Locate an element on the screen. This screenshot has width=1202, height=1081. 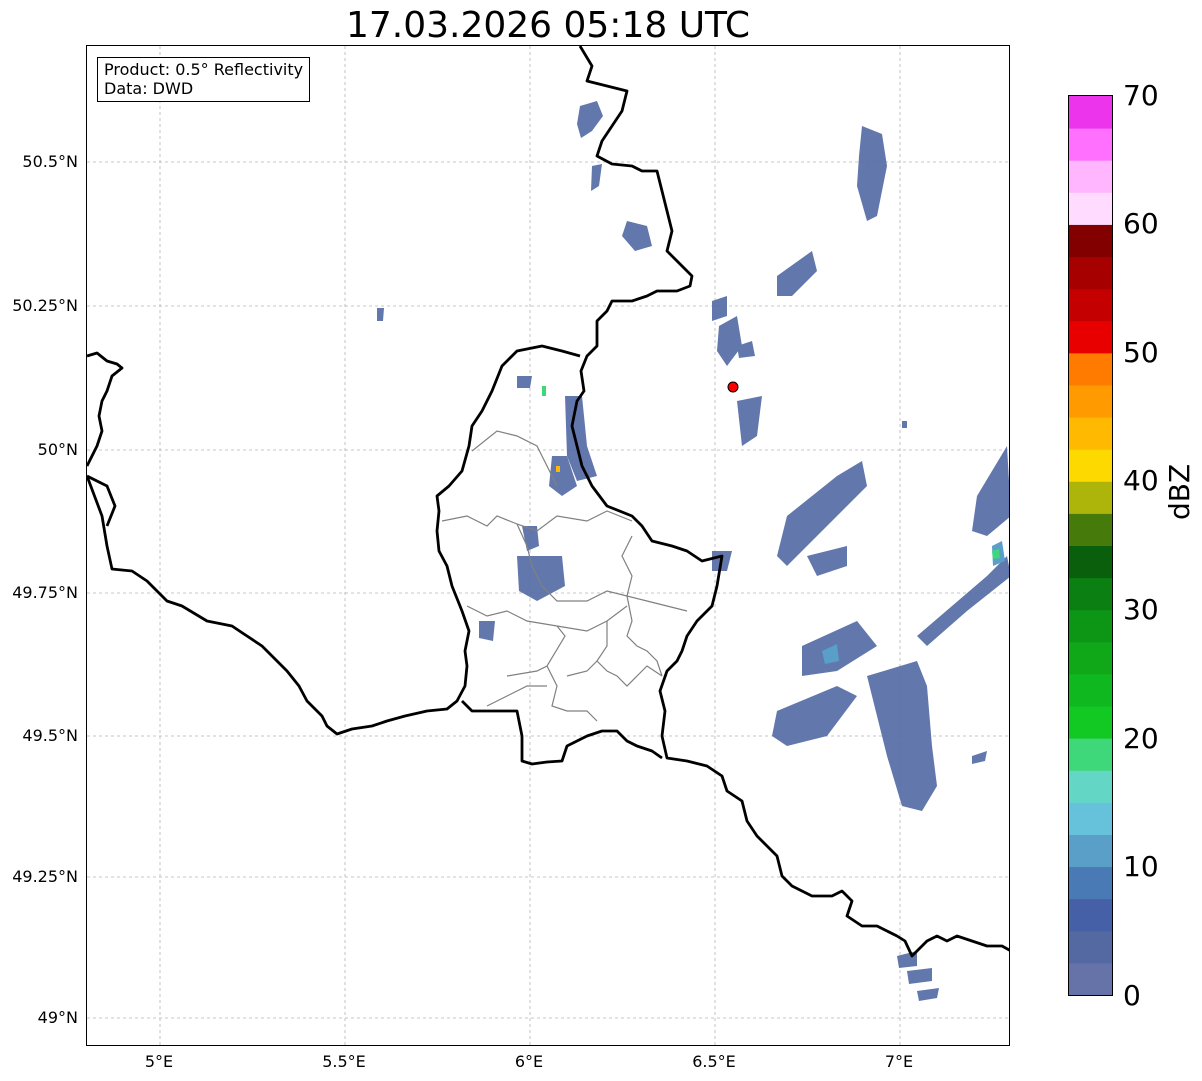
colorbar-tick: 70 is located at coordinates (1141, 95).